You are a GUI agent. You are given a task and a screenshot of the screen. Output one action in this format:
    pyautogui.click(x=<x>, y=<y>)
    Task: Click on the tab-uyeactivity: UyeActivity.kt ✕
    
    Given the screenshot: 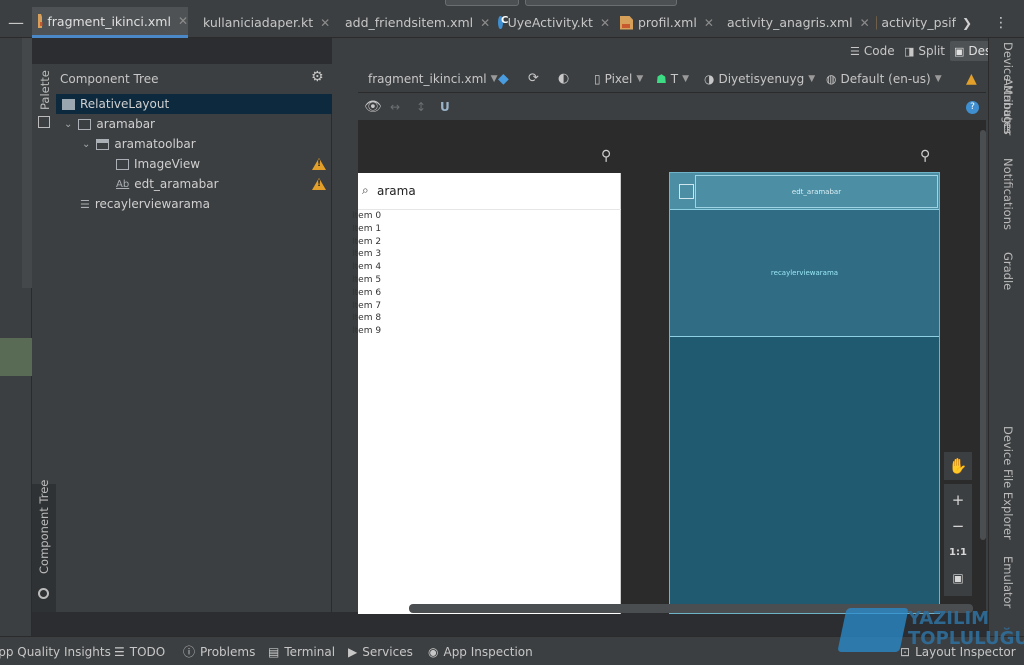 What is the action you would take?
    pyautogui.click(x=551, y=22)
    